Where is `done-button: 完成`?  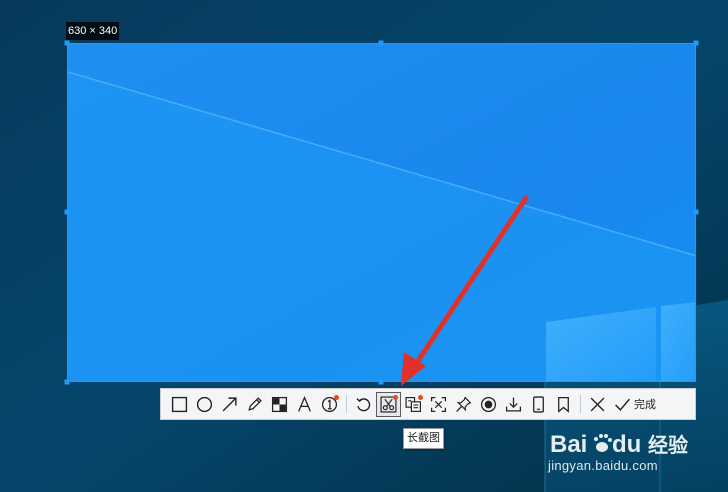
done-button: 完成 is located at coordinates (635, 404).